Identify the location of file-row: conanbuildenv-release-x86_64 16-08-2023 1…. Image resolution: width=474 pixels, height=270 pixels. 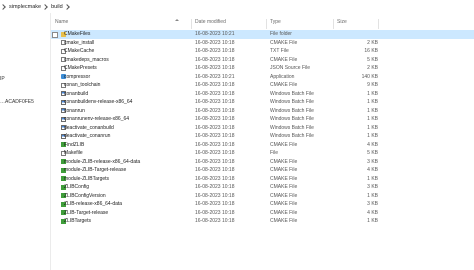
(262, 102).